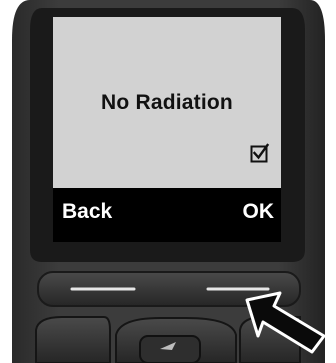 Image resolution: width=336 pixels, height=363 pixels. I want to click on back-softkey-label: Back, so click(87, 212).